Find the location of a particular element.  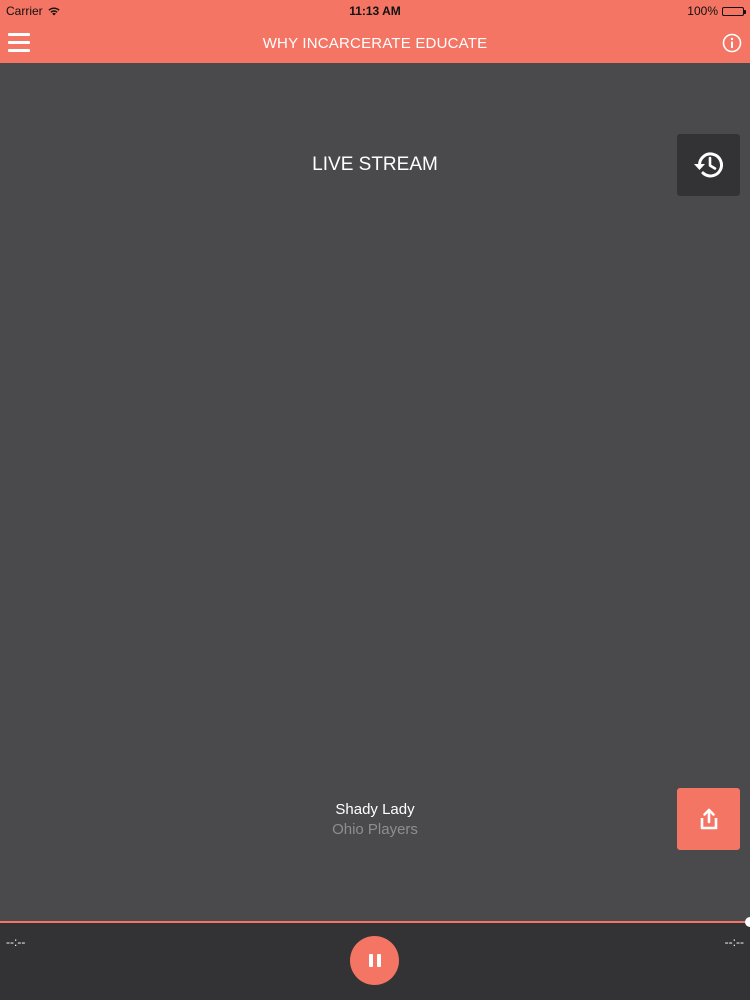

time-elapsed: --:-- is located at coordinates (16, 942).